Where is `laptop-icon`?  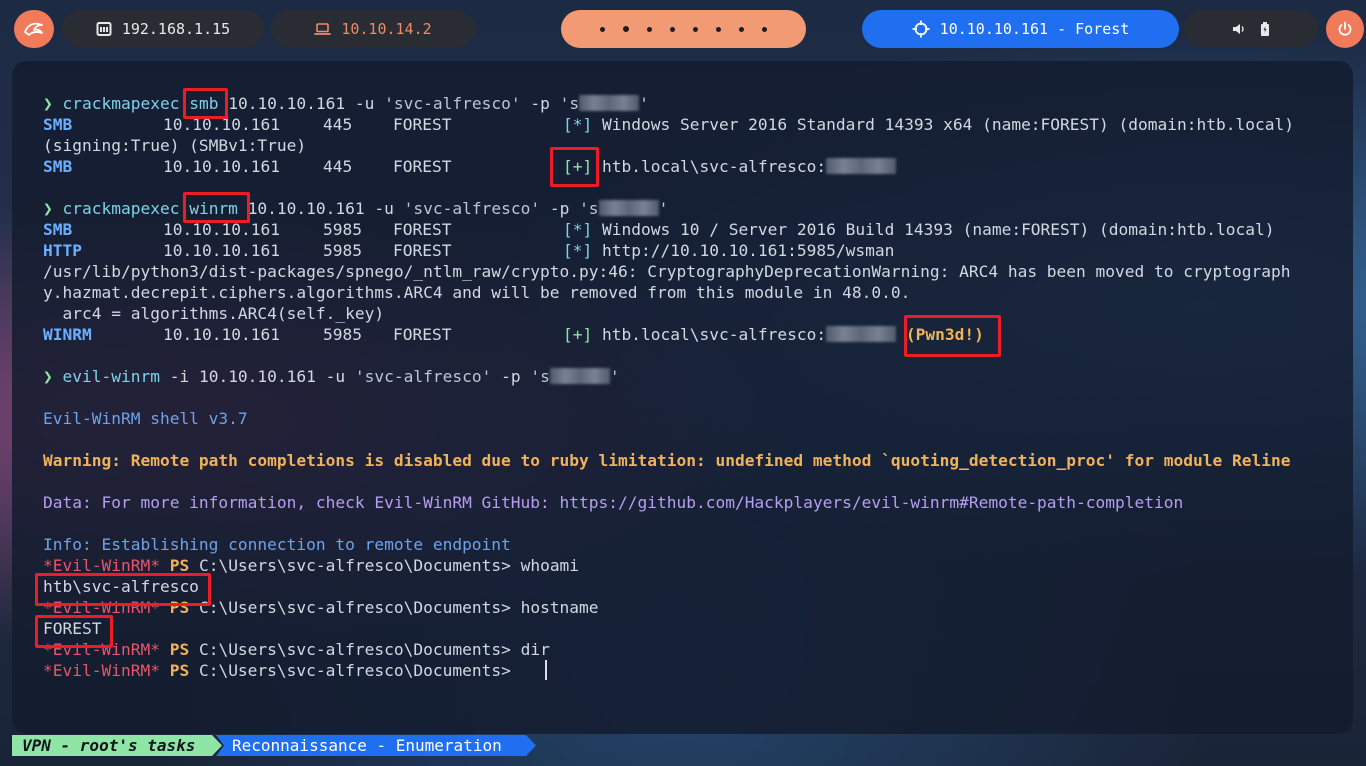 laptop-icon is located at coordinates (323, 29).